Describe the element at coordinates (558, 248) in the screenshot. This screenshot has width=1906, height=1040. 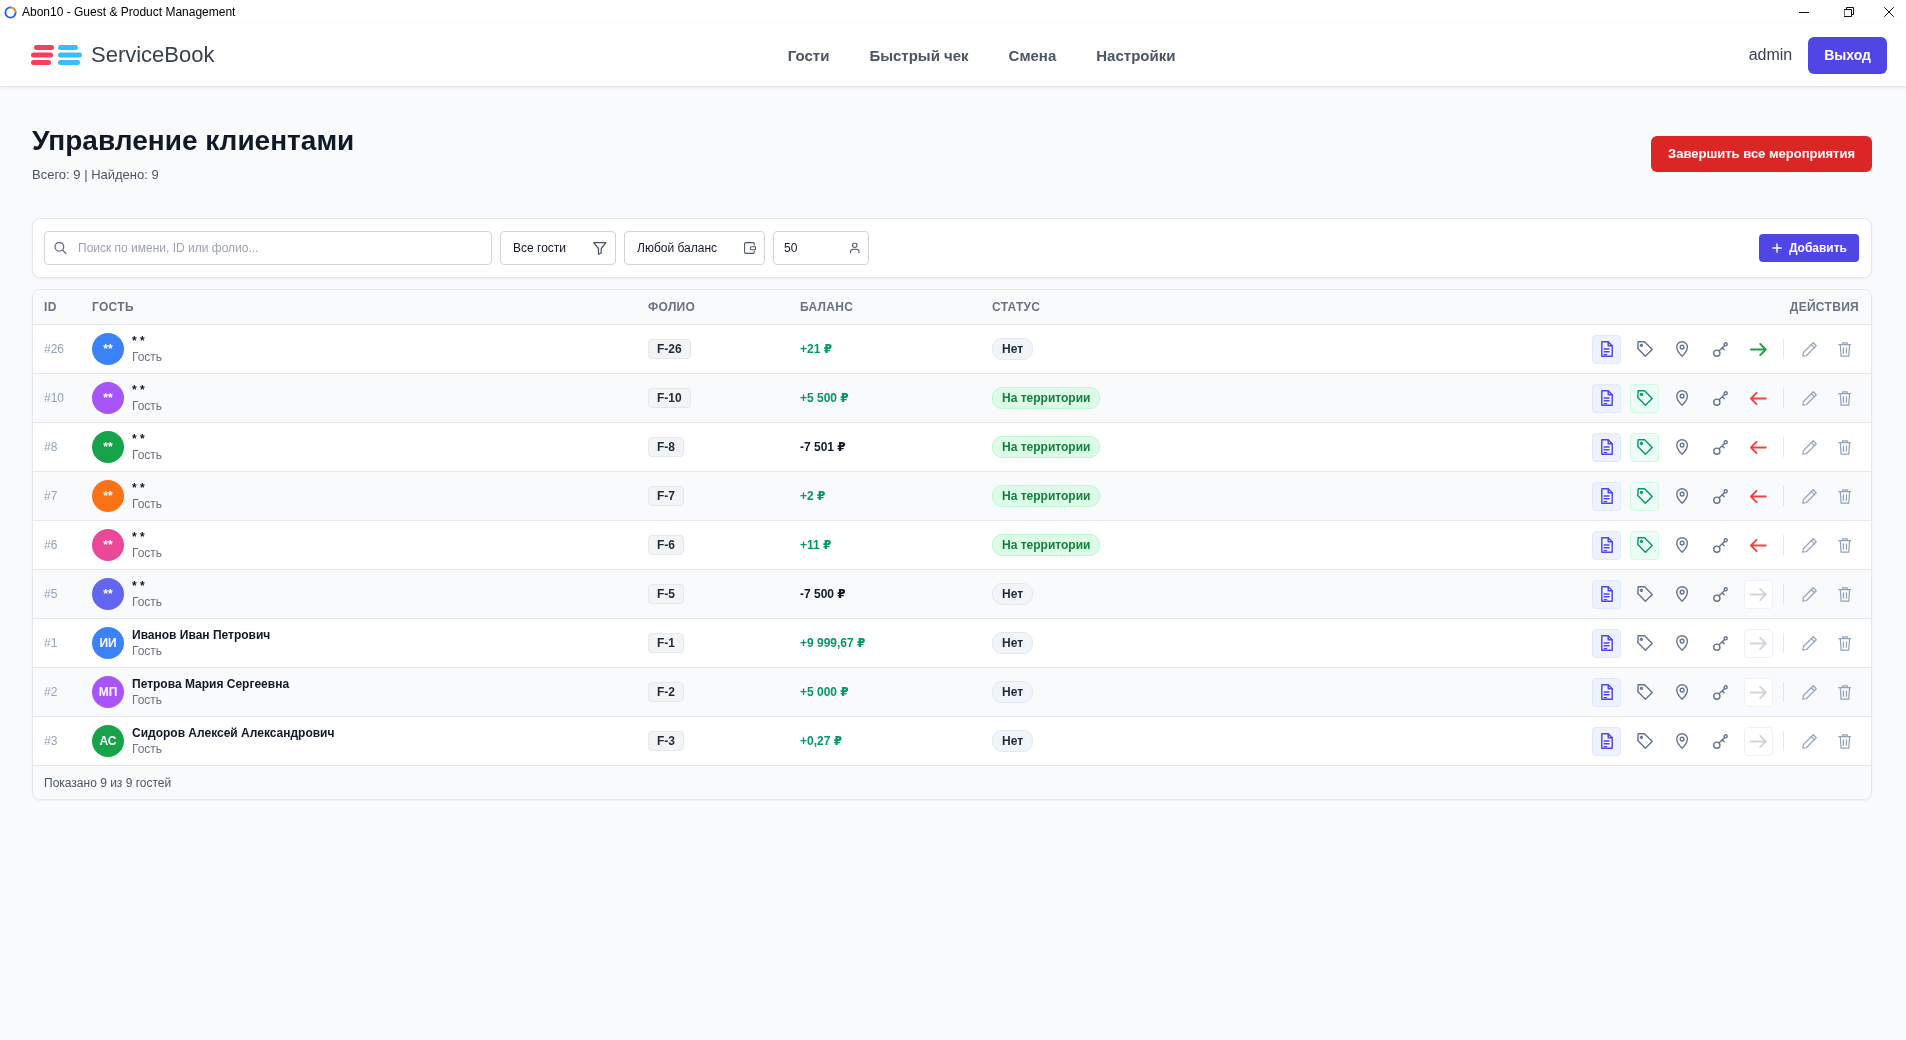
I see `guest-type-dropdown: Все гости` at that location.